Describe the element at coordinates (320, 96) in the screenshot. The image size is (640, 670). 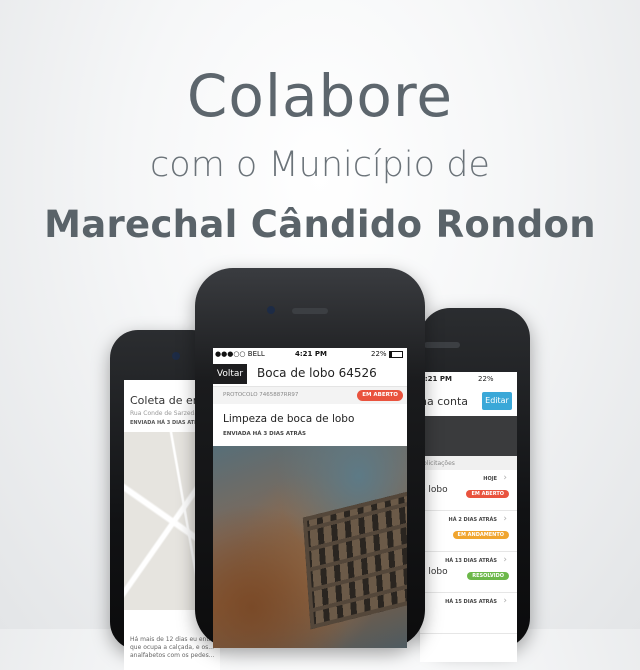
I see `hero-title: Colabore` at that location.